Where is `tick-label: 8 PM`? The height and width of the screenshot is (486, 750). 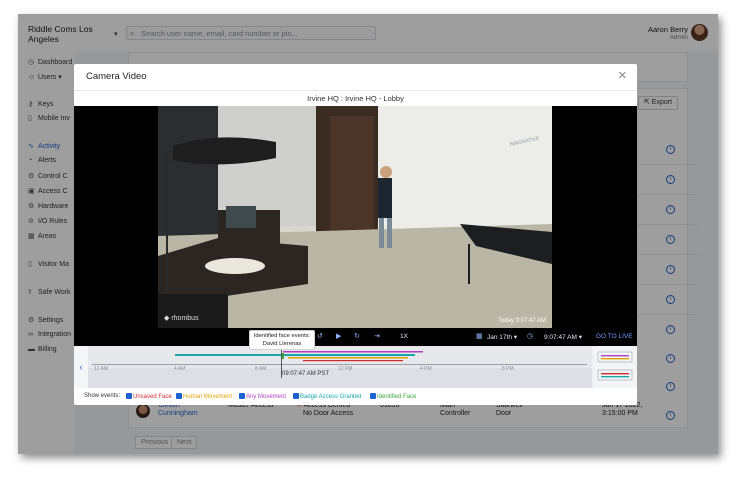
tick-label: 8 PM is located at coordinates (508, 369).